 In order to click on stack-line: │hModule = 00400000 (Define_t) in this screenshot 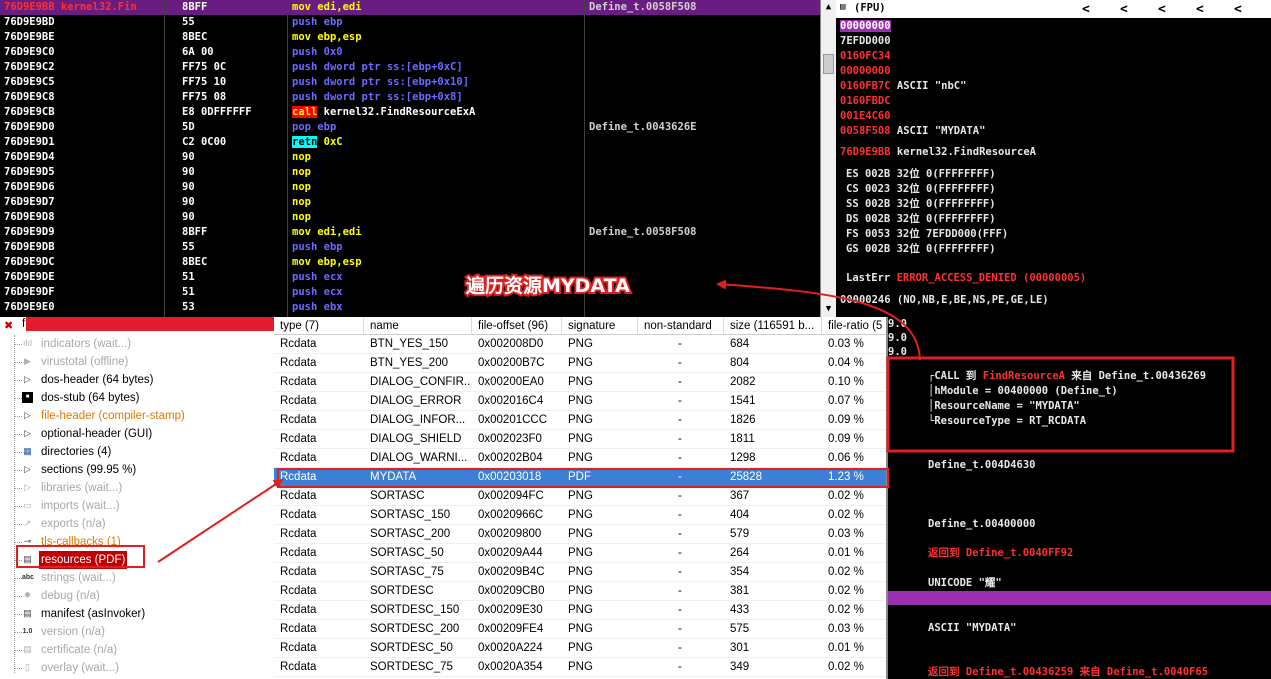, I will do `click(1023, 391)`.